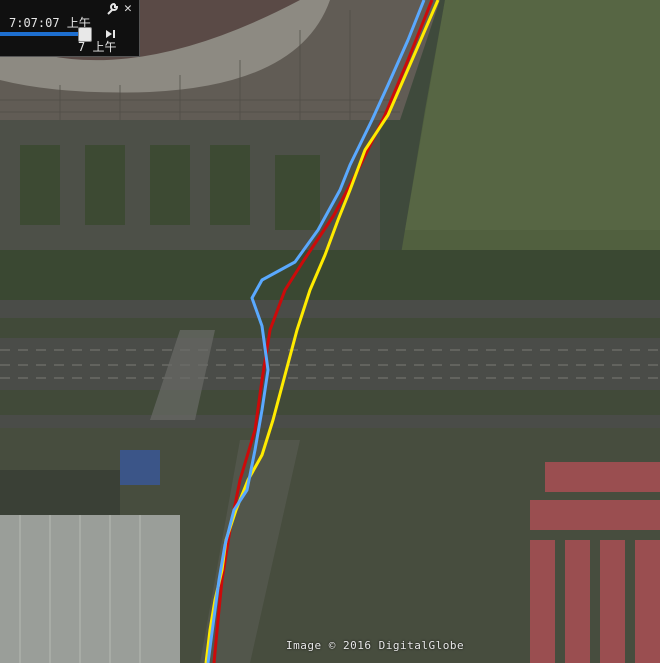 Image resolution: width=660 pixels, height=663 pixels. Describe the element at coordinates (128, 8) in the screenshot. I see `close-icon: ✕` at that location.